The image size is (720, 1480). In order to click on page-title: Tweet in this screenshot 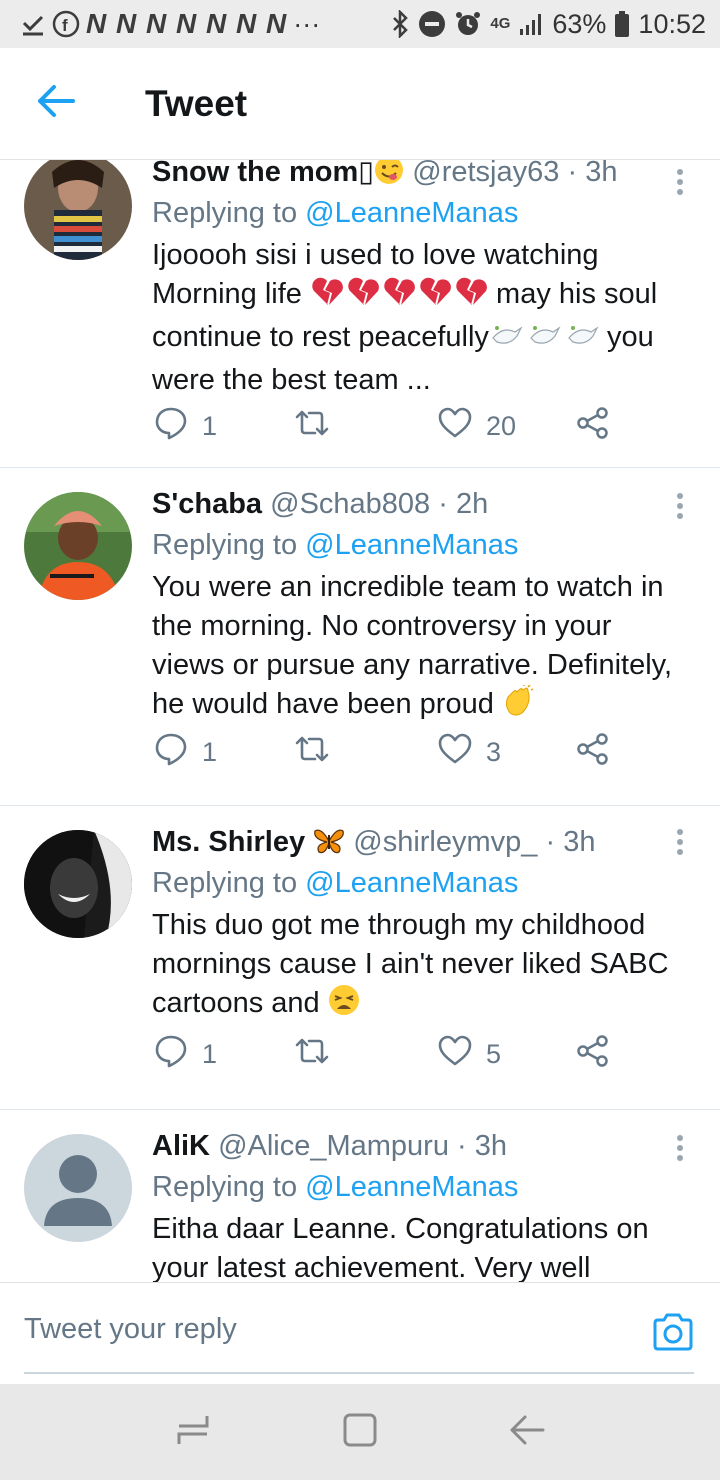, I will do `click(196, 103)`.